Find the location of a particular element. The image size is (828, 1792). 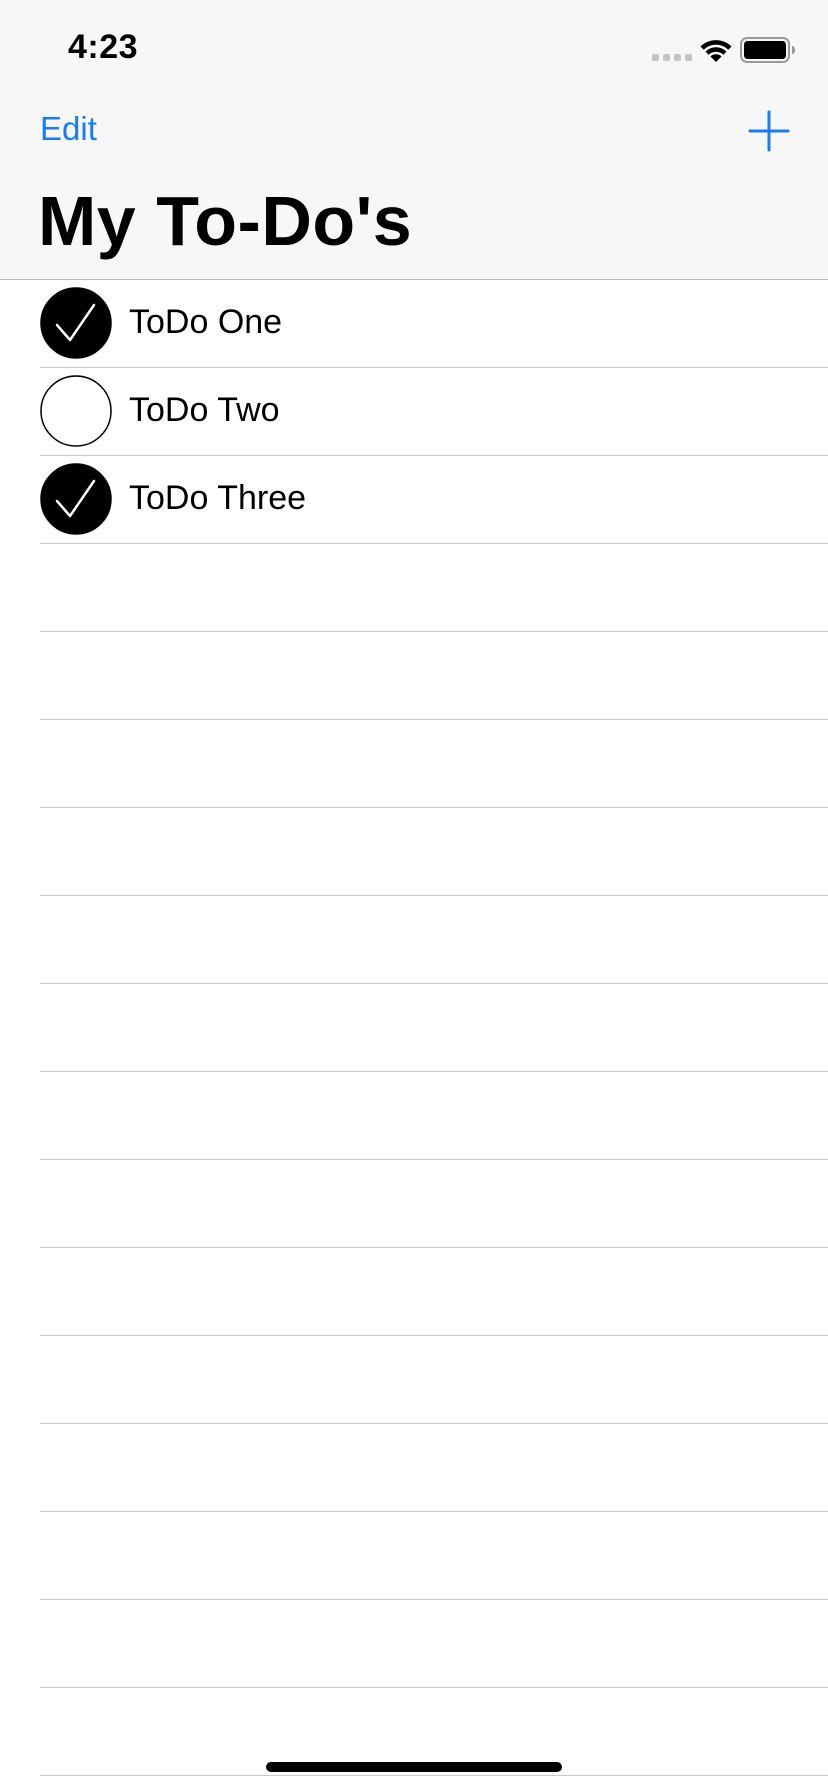

todo-label: ToDo One is located at coordinates (206, 322).